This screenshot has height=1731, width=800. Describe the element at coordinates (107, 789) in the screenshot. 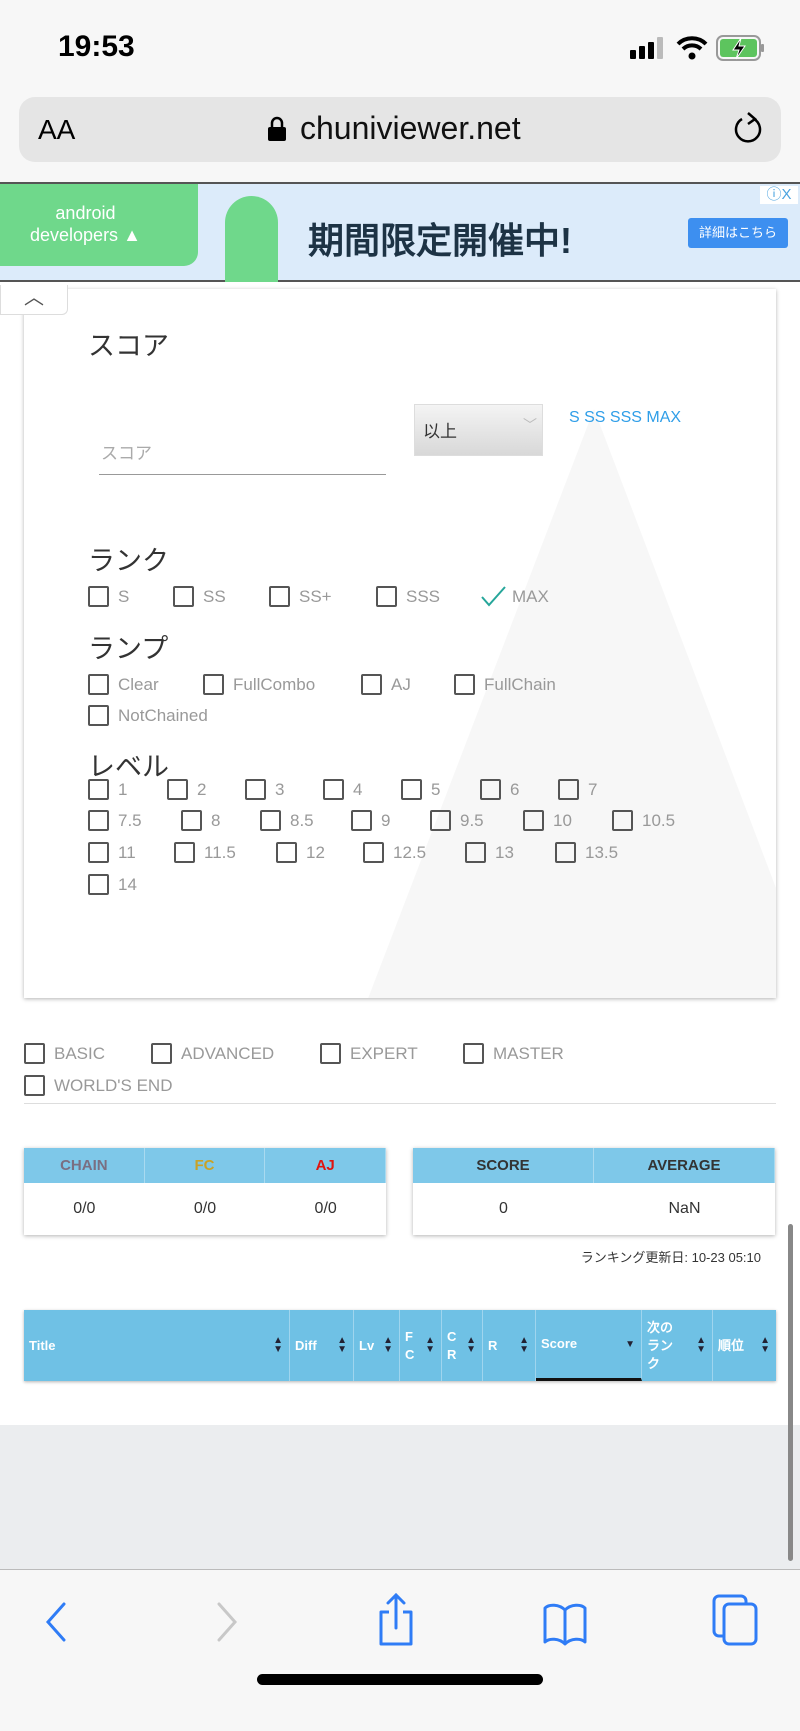

I see `level-checkbox: 1` at that location.